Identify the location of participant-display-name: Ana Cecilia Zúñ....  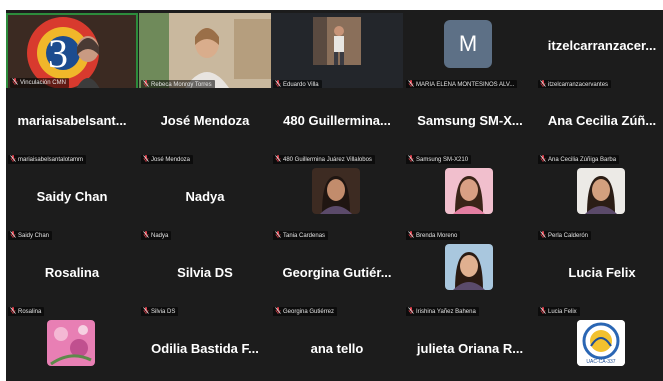
(602, 120).